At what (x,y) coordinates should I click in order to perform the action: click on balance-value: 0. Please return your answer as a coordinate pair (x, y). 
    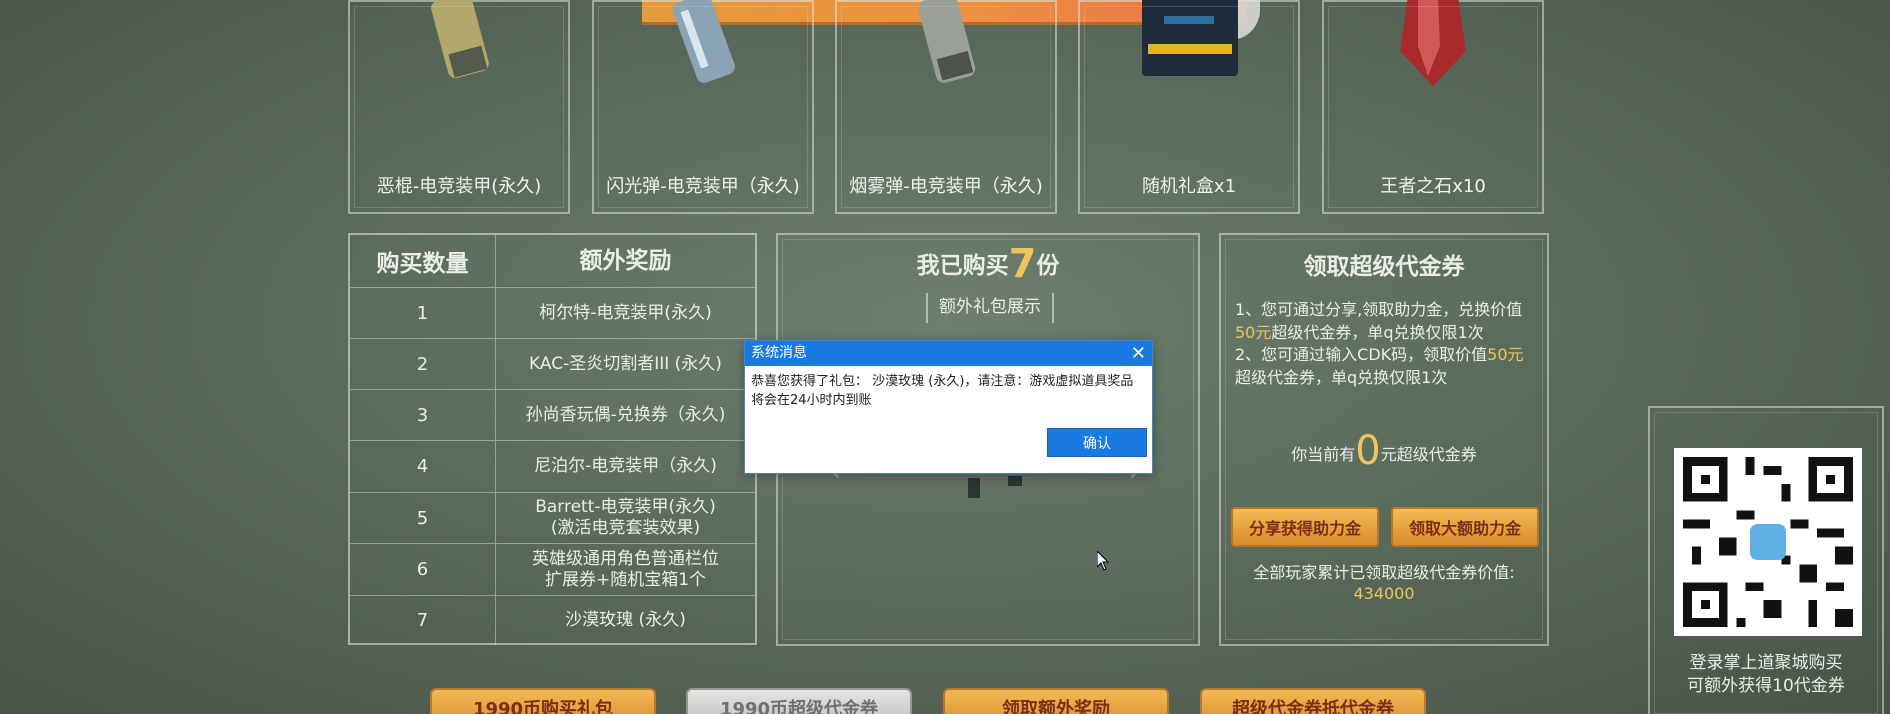
    Looking at the image, I should click on (1368, 451).